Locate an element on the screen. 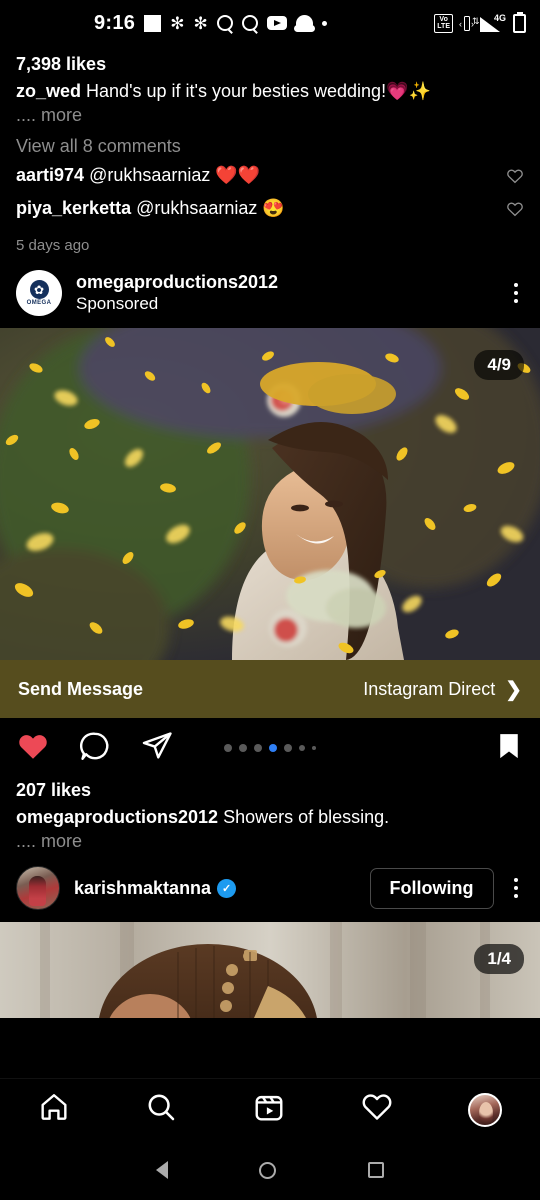 Image resolution: width=540 pixels, height=1200 pixels. post-actions is located at coordinates (270, 745).